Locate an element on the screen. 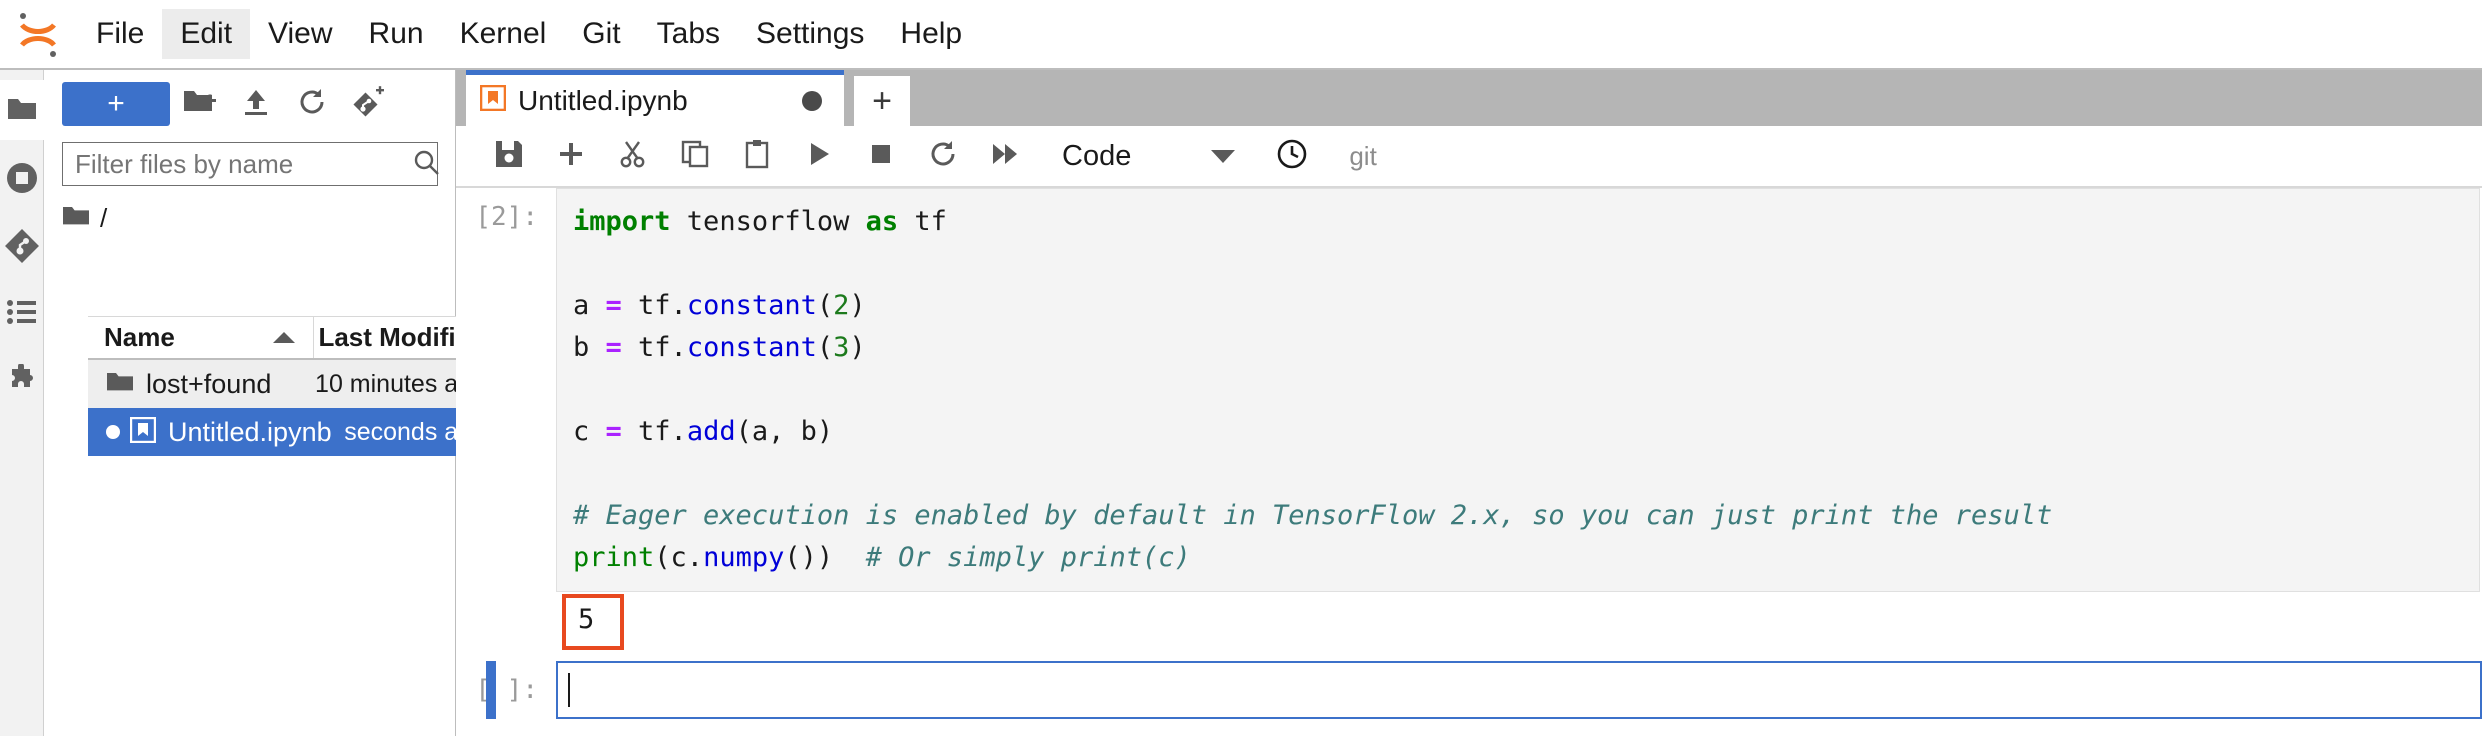 This screenshot has height=736, width=2482. sidebar-item-extensions is located at coordinates (22, 382).